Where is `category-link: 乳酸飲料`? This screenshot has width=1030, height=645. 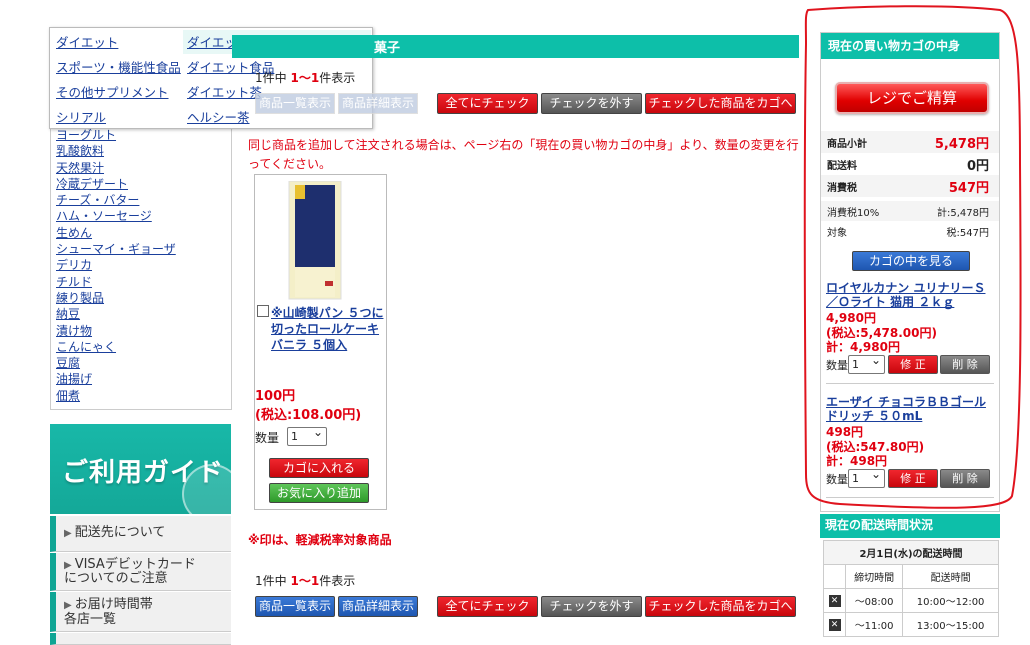
category-link: 乳酸飲料 is located at coordinates (141, 151).